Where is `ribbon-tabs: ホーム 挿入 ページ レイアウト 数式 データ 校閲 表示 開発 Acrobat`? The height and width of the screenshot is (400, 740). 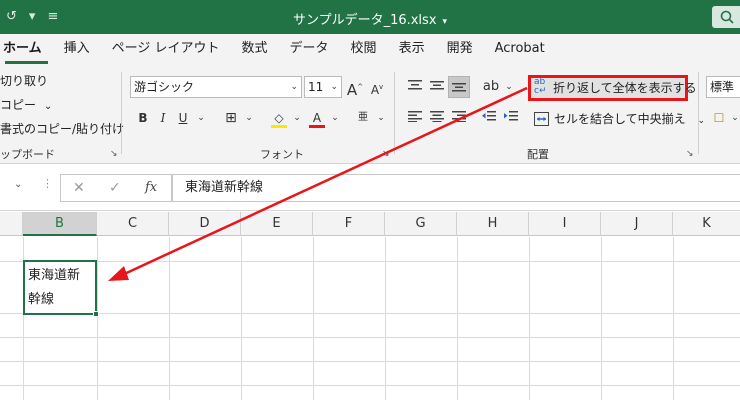
ribbon-tabs: ホーム 挿入 ページ レイアウト 数式 データ 校閲 表示 開発 Acrobat is located at coordinates (370, 49).